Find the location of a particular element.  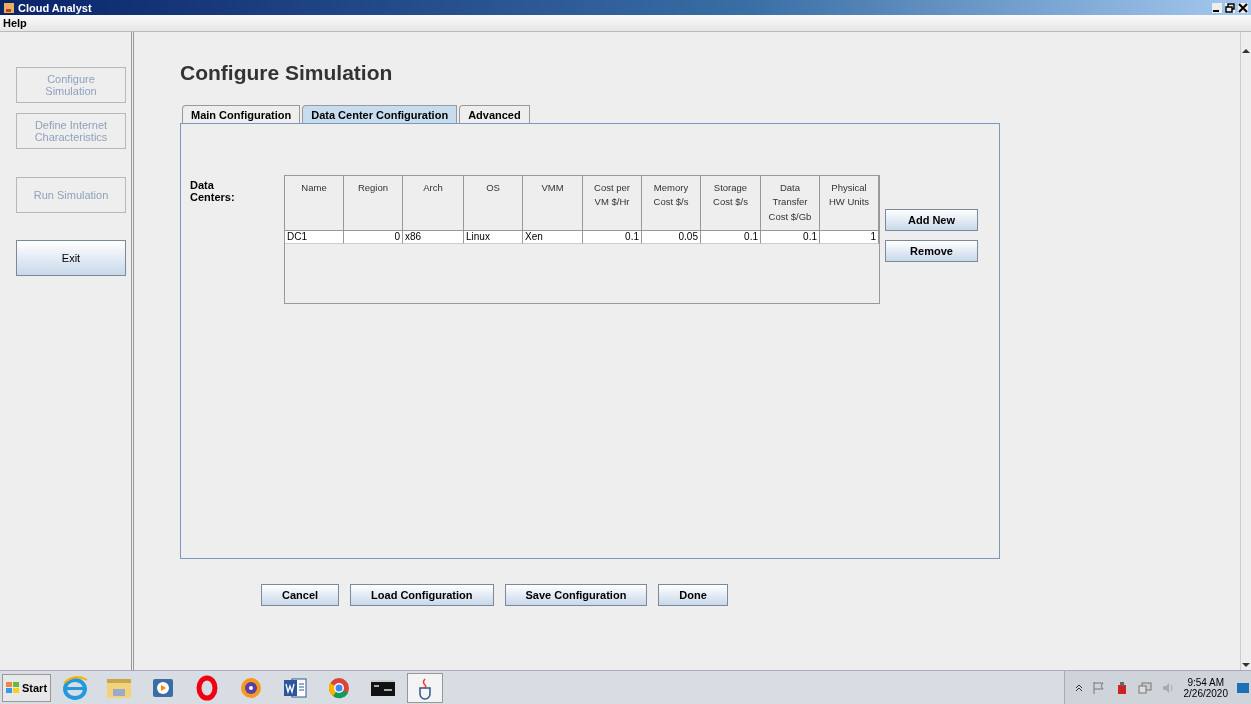

menu-item: Help is located at coordinates (15, 23).